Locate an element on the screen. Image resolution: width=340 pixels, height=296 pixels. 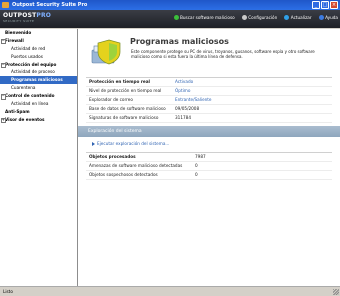
sidebar-item-label: Control de contenido is located at coordinates (30, 96).